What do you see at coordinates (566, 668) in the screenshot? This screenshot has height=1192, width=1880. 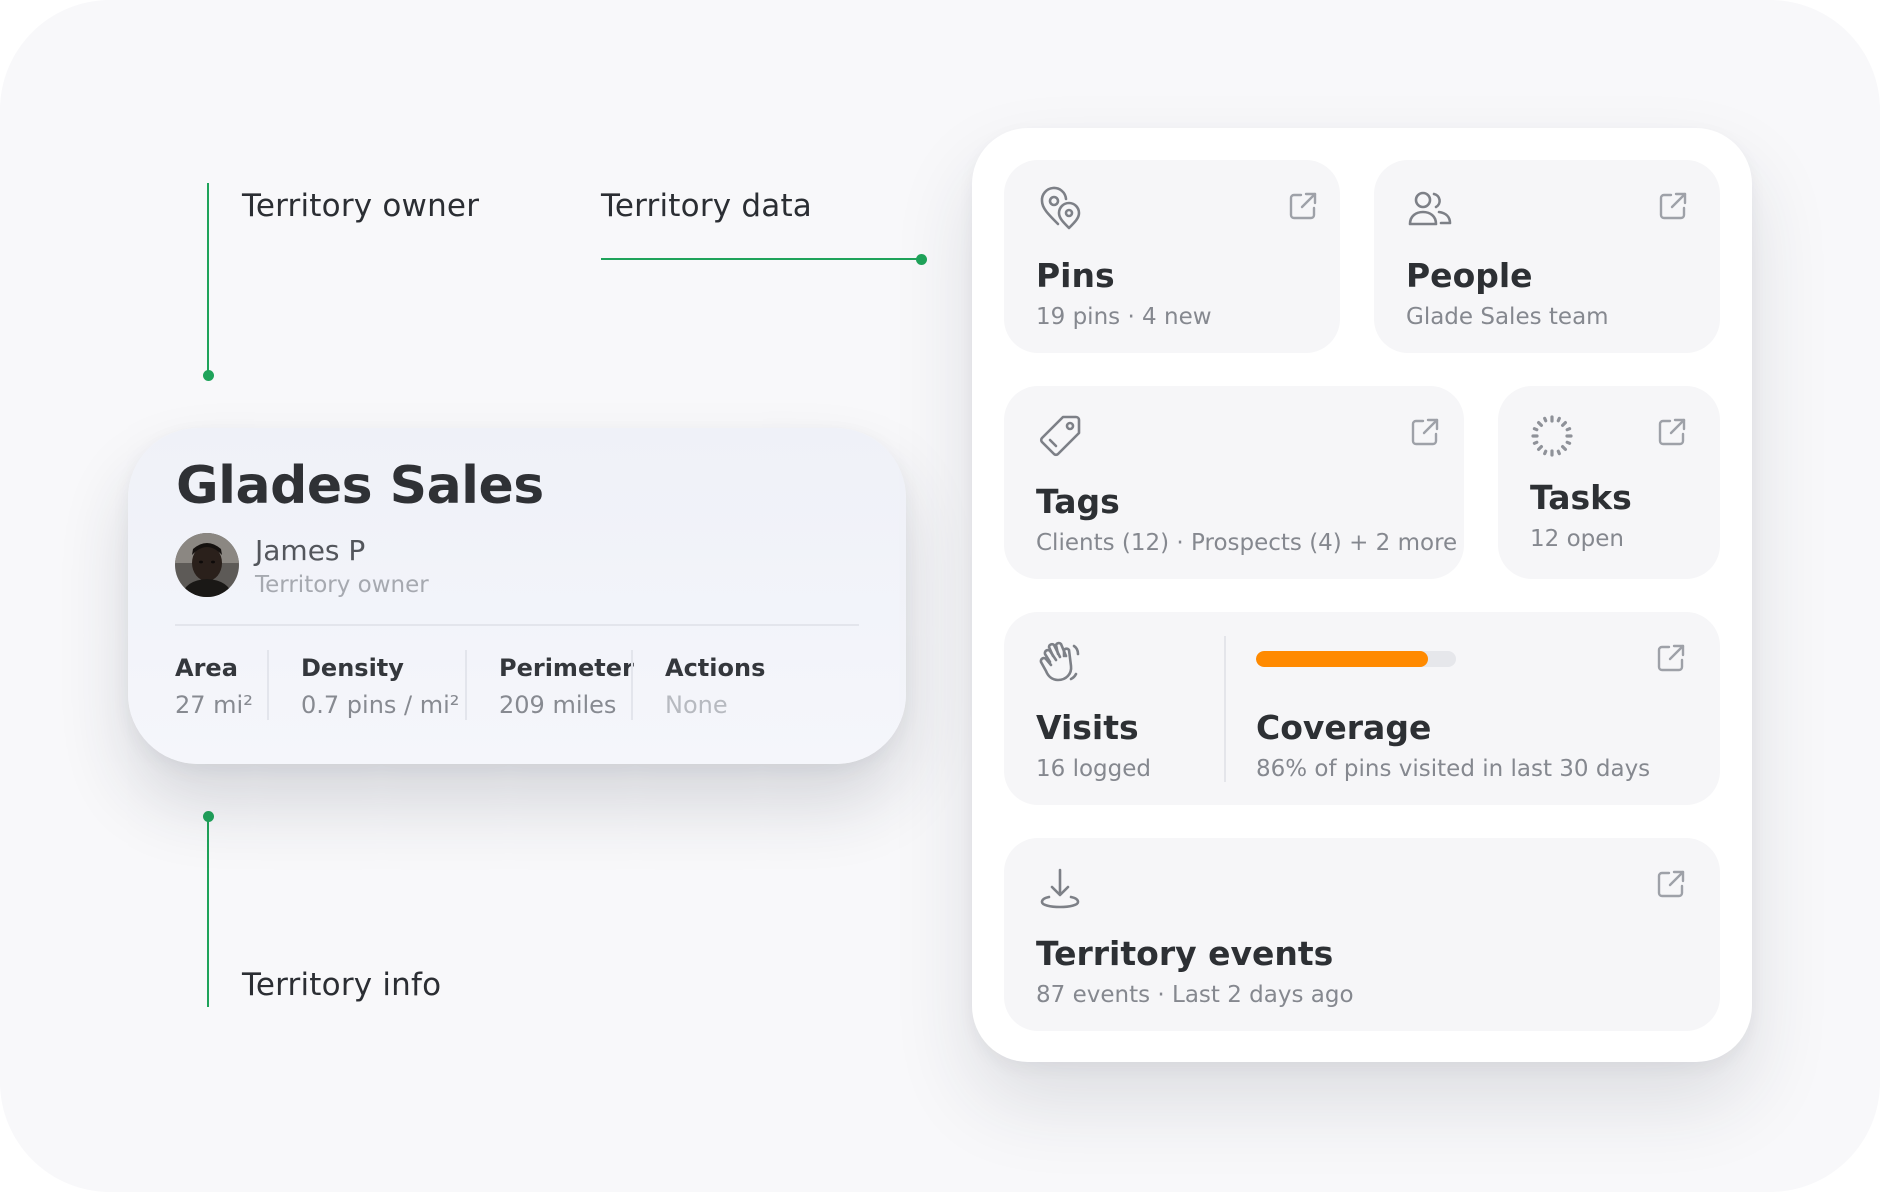 I see `stat-label: Perimeter` at bounding box center [566, 668].